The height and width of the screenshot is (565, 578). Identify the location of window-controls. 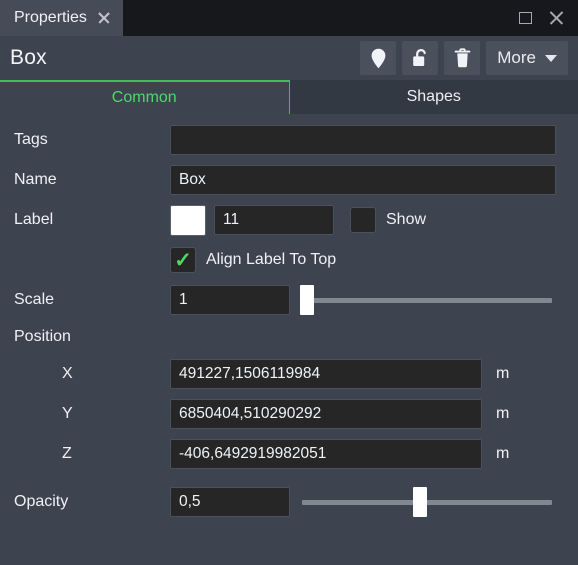
(548, 18).